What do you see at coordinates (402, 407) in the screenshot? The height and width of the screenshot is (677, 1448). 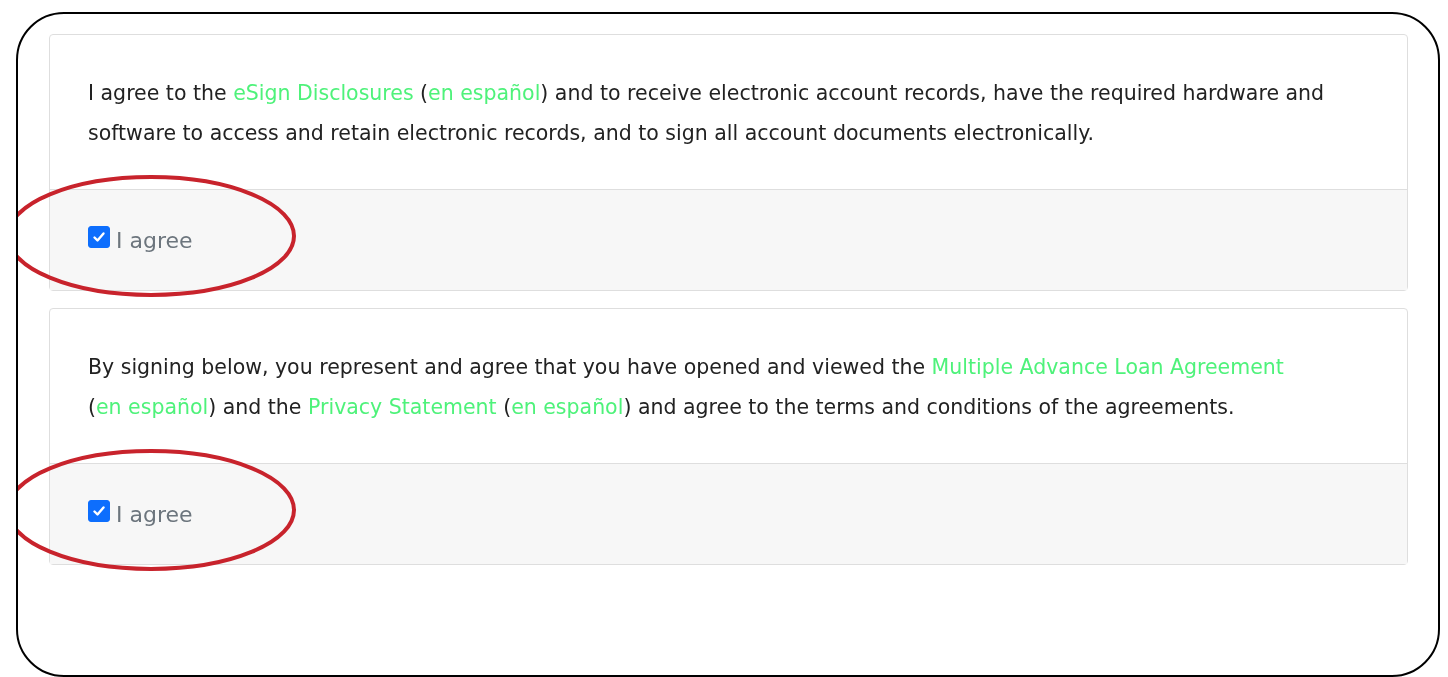 I see `document-link: Privacy Statement` at bounding box center [402, 407].